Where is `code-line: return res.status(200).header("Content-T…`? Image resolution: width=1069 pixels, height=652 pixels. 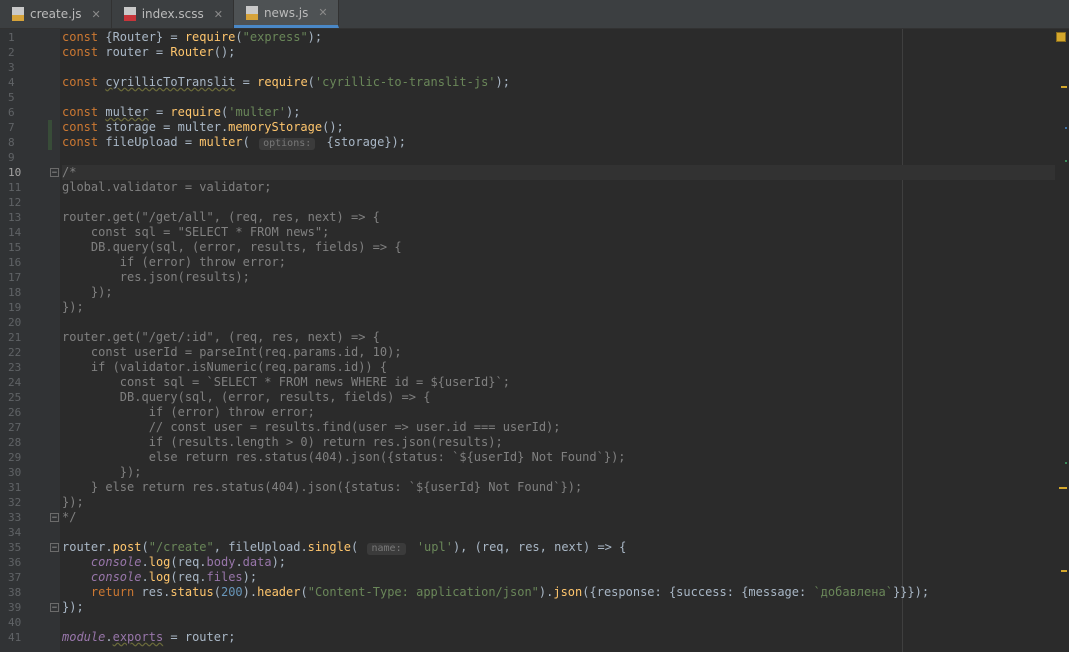
code-line: return res.status(200).header("Content-T… is located at coordinates (559, 592).